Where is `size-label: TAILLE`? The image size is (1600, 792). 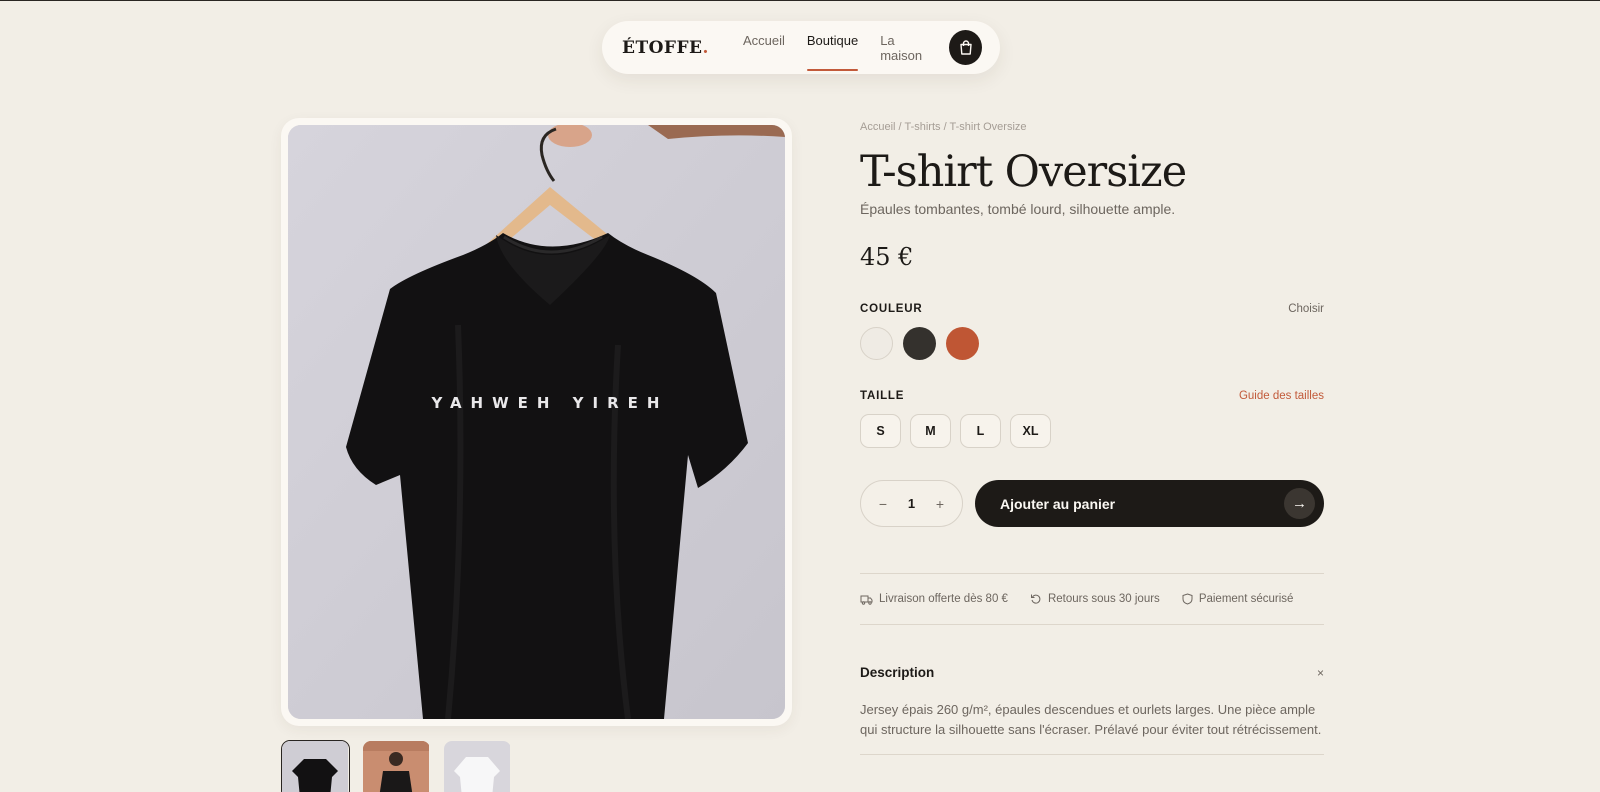 size-label: TAILLE is located at coordinates (882, 396).